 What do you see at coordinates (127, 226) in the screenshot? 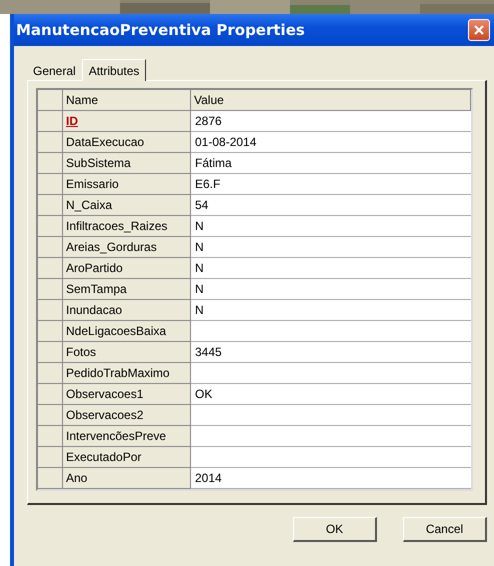
I see `table-cell: Infiltracoes_Raizes` at bounding box center [127, 226].